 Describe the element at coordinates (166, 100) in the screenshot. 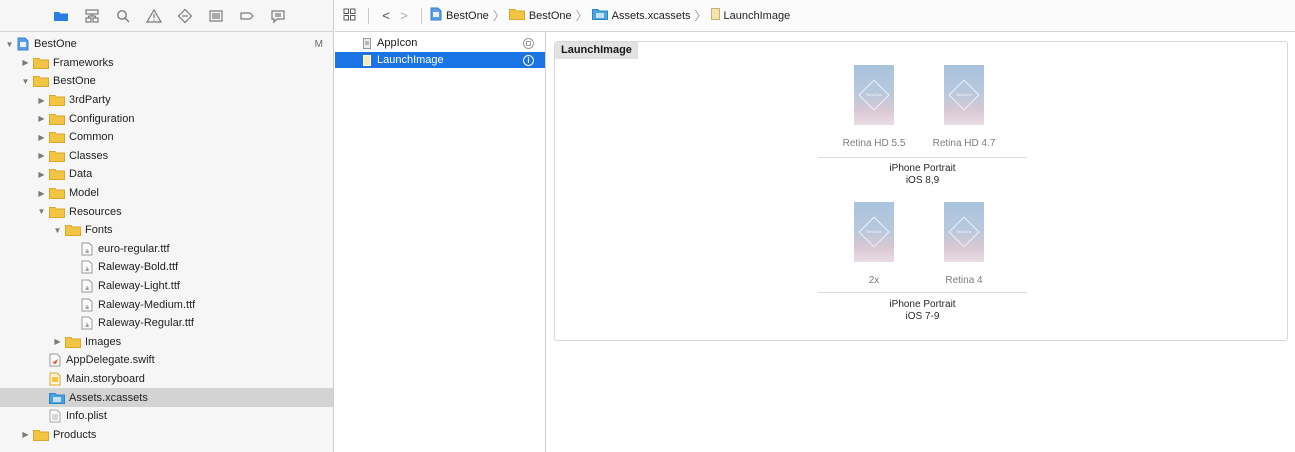

I see `tree-item-3rdparty: ▶ 3rdParty` at that location.